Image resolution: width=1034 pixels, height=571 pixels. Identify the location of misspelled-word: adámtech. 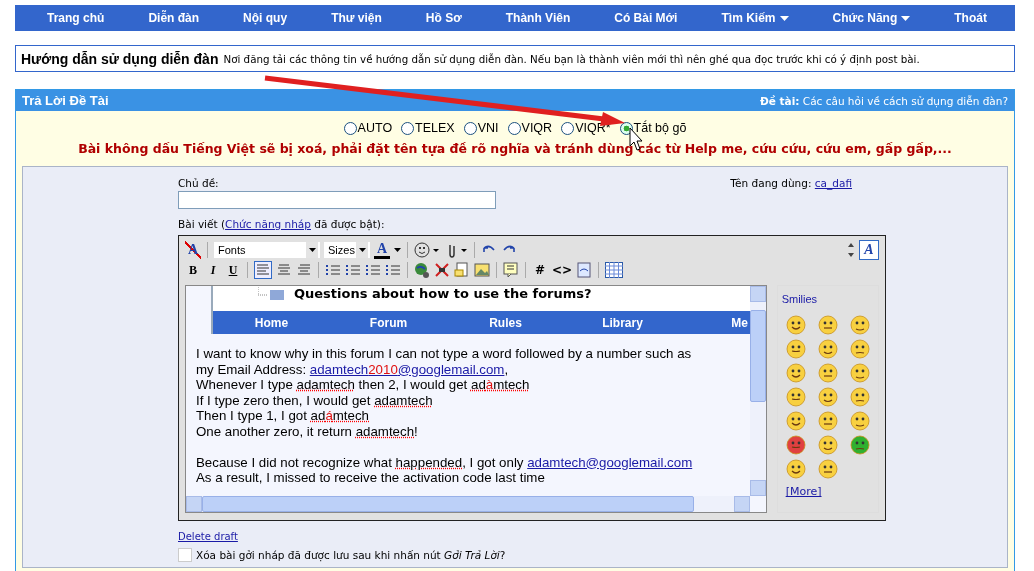
(339, 415).